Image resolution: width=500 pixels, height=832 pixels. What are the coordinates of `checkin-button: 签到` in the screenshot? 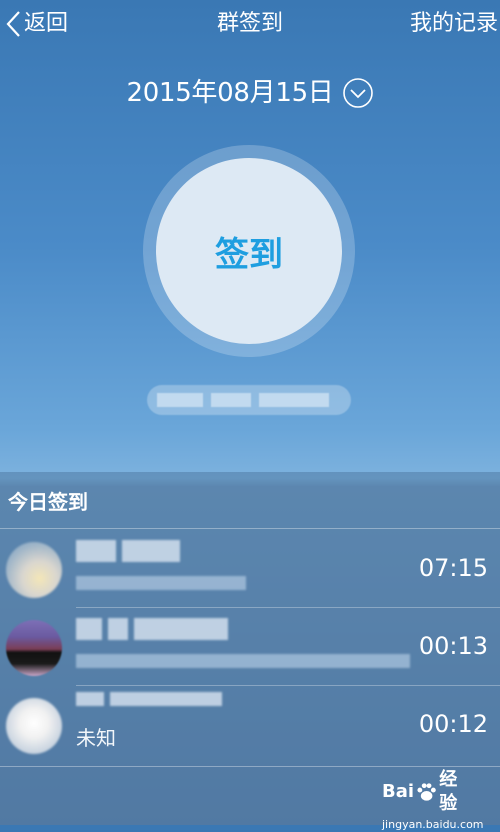 It's located at (249, 251).